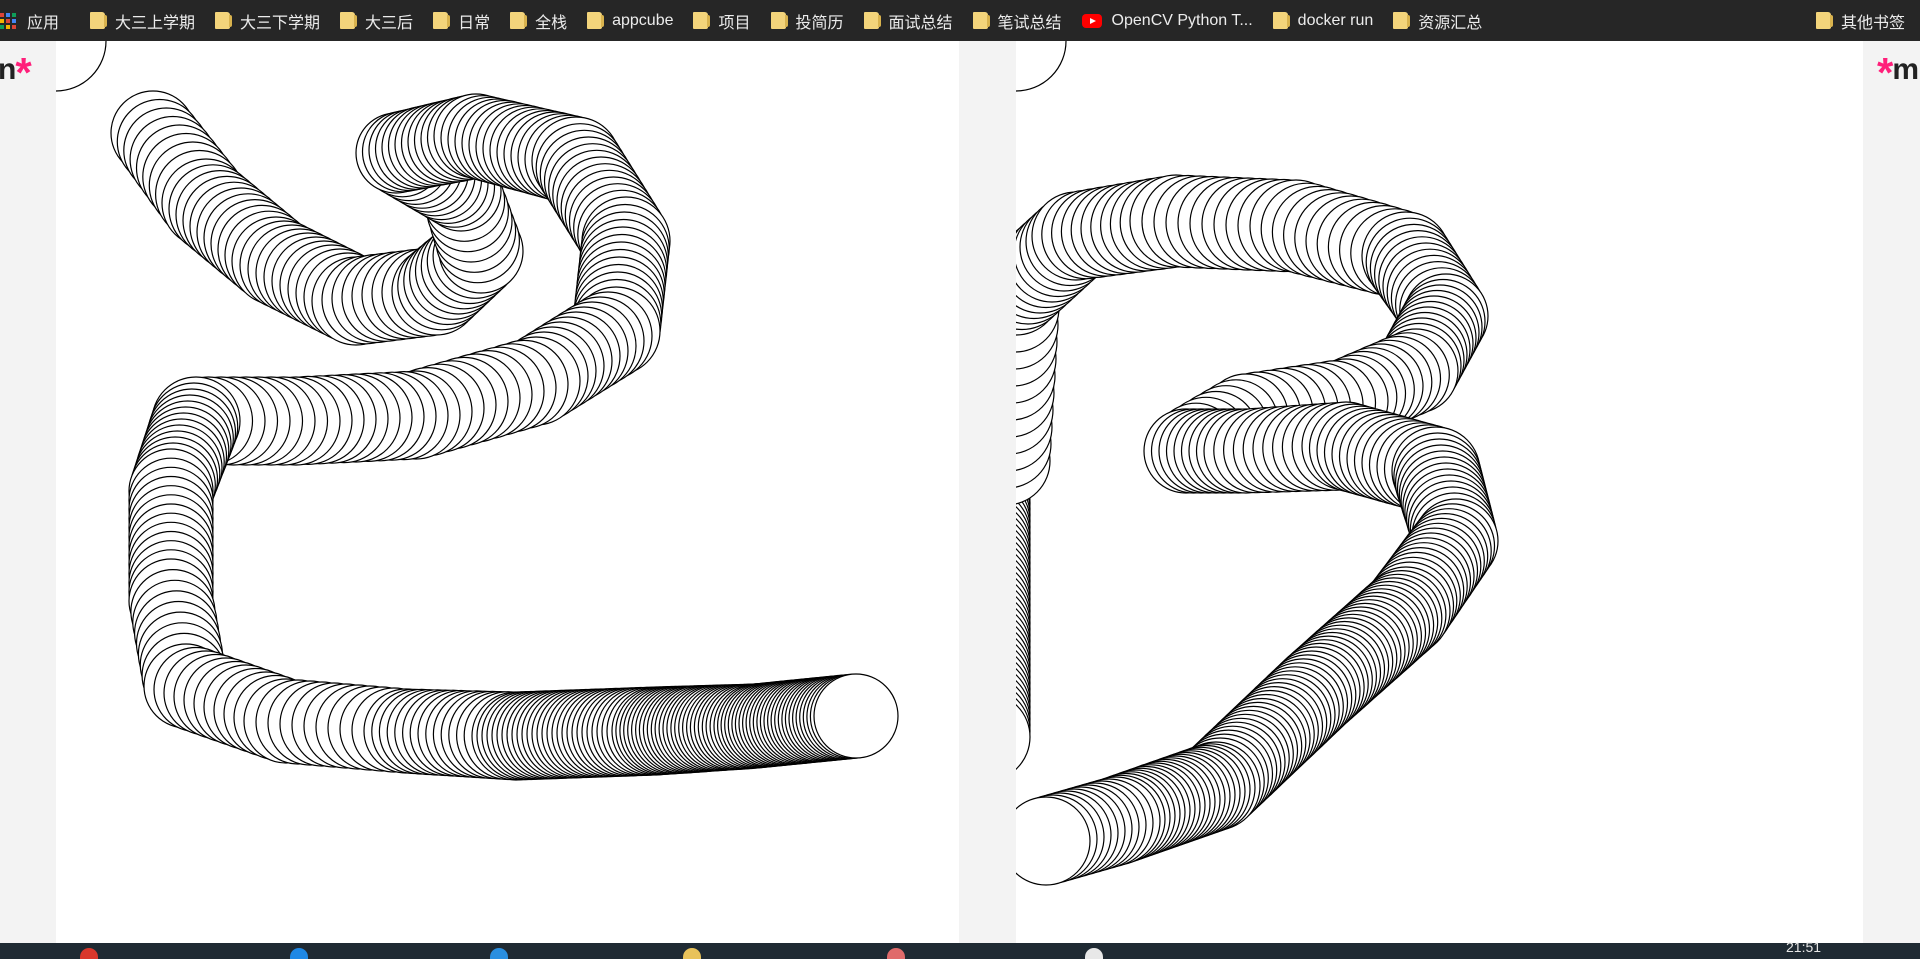  I want to click on bookmark-item: 投简历, so click(807, 20).